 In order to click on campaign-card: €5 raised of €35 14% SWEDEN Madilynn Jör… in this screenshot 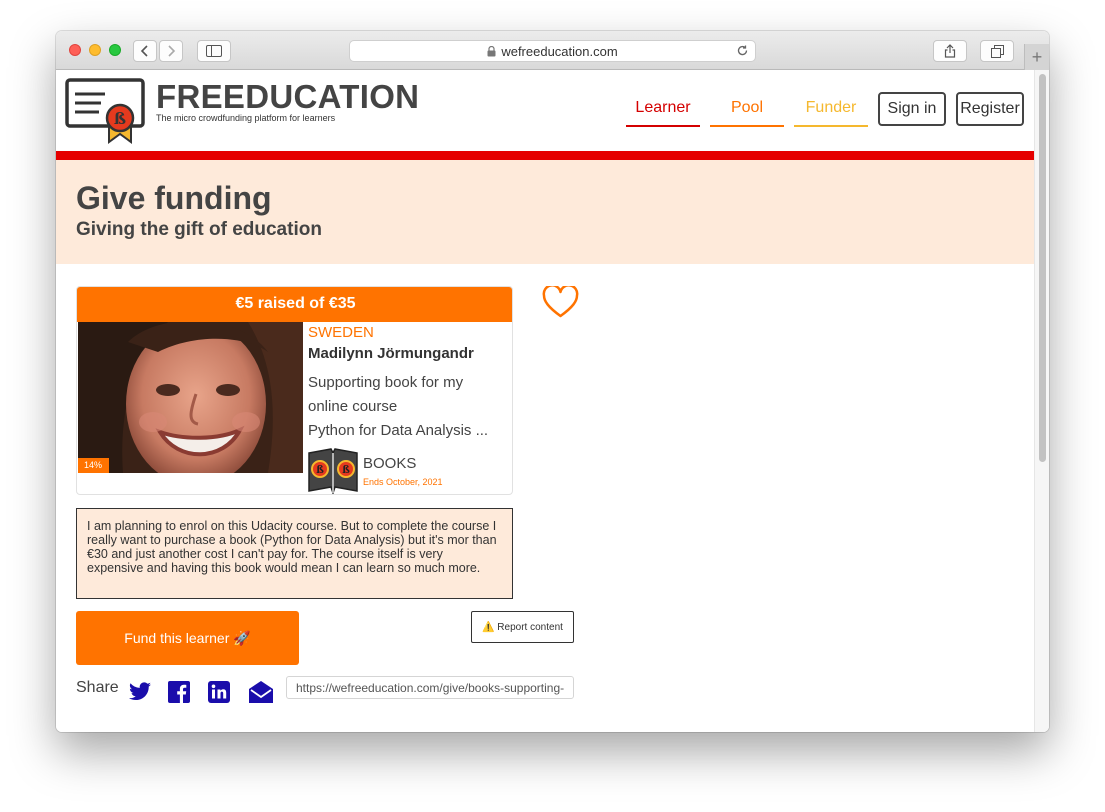, I will do `click(294, 390)`.